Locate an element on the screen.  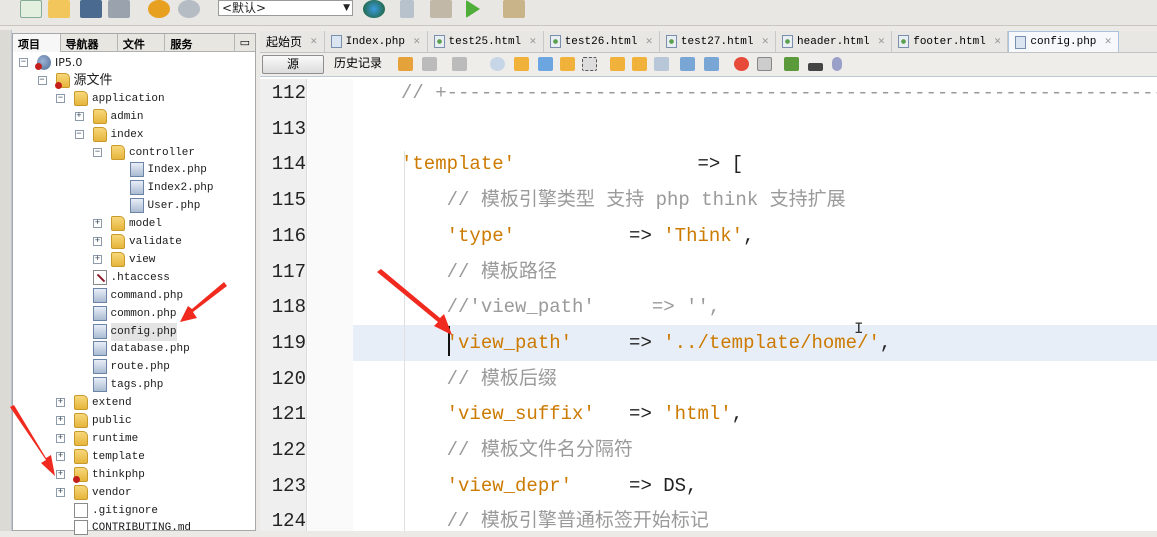
find-icon is located at coordinates (497, 64).